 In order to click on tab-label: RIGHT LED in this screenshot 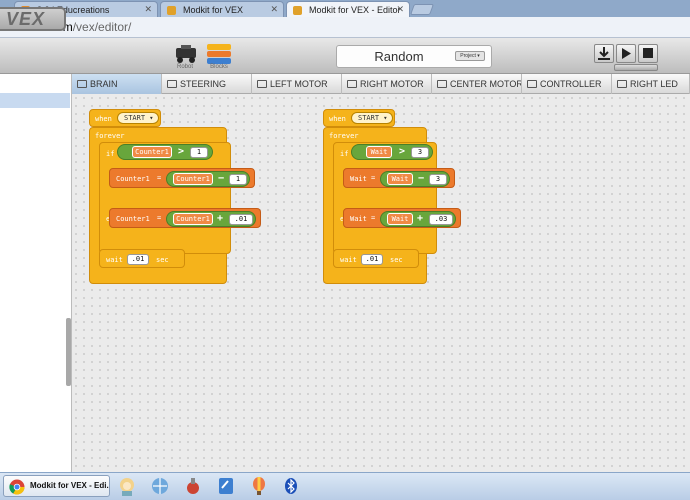, I will do `click(654, 84)`.